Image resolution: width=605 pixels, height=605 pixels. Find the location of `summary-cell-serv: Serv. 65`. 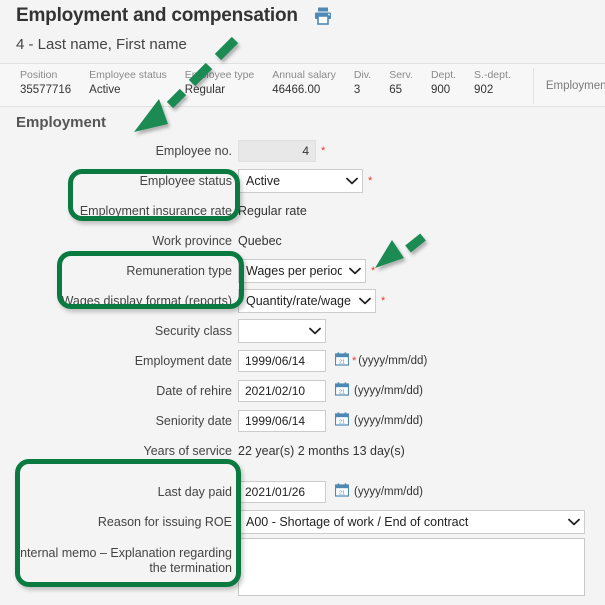

summary-cell-serv: Serv. 65 is located at coordinates (401, 83).